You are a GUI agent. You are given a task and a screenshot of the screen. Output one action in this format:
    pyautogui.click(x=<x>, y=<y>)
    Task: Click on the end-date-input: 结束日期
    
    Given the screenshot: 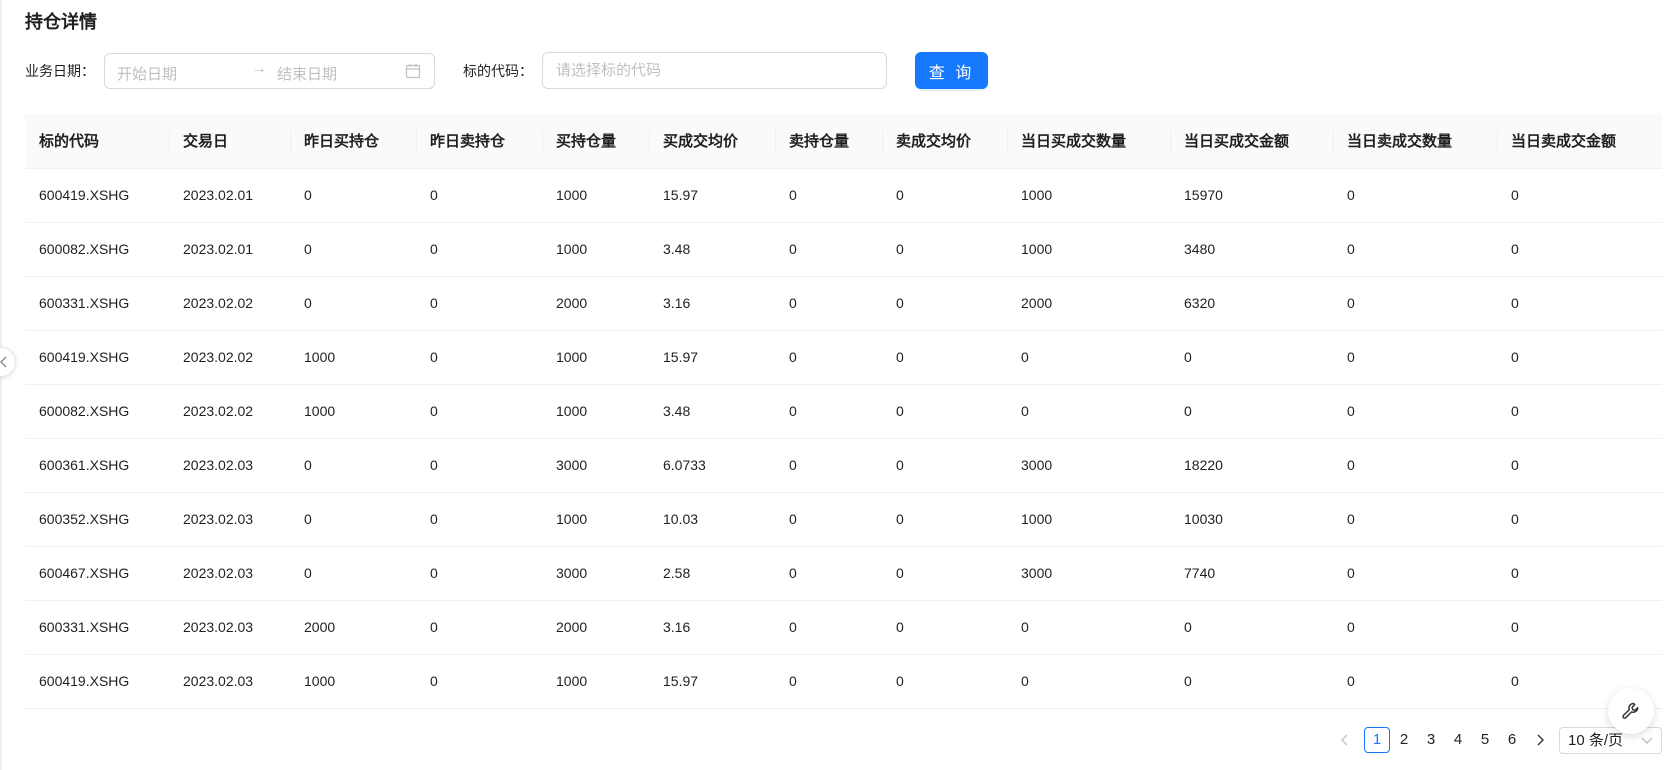 What is the action you would take?
    pyautogui.click(x=307, y=73)
    